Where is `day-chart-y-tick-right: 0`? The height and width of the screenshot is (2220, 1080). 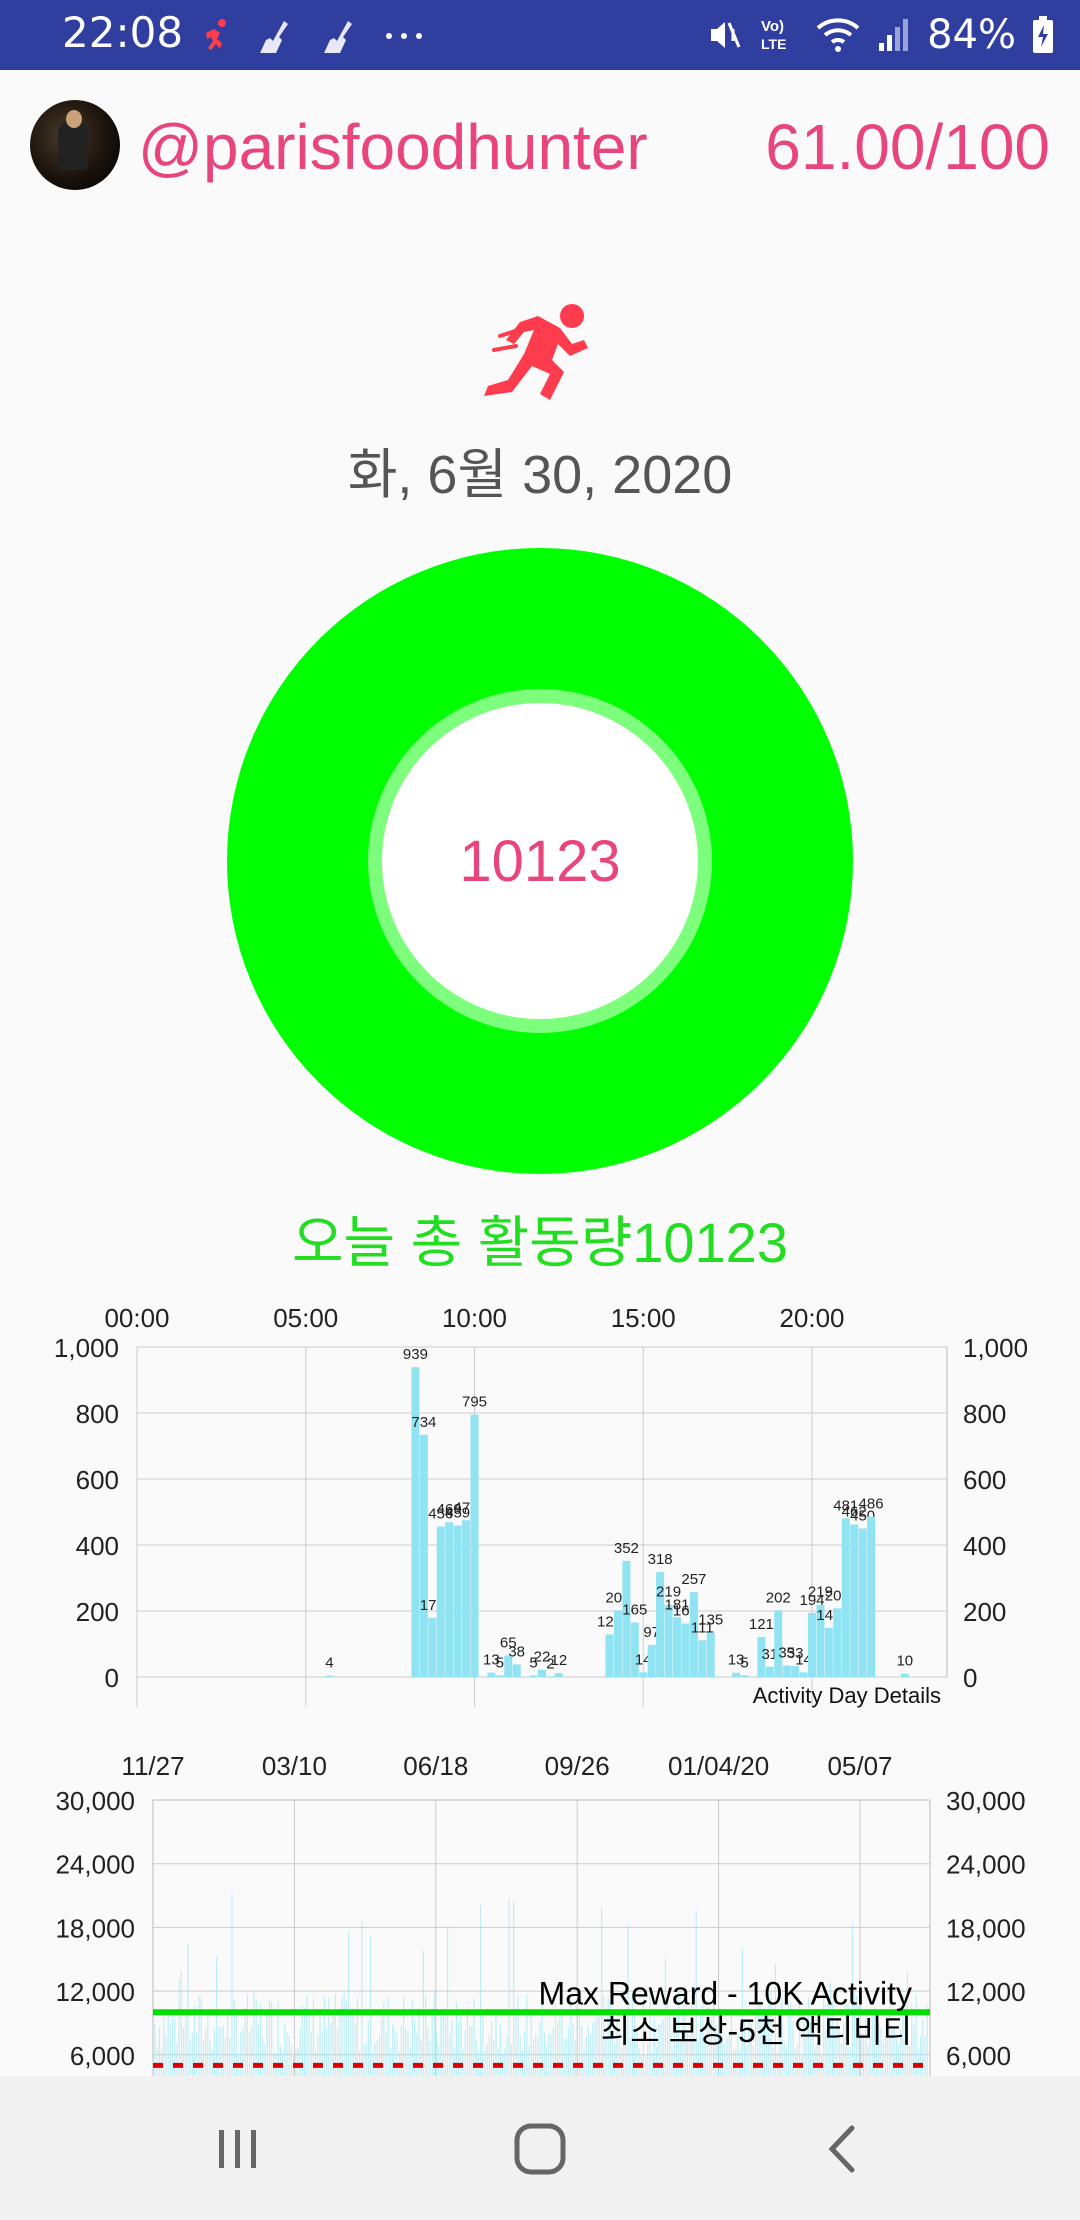
day-chart-y-tick-right: 0 is located at coordinates (970, 1678).